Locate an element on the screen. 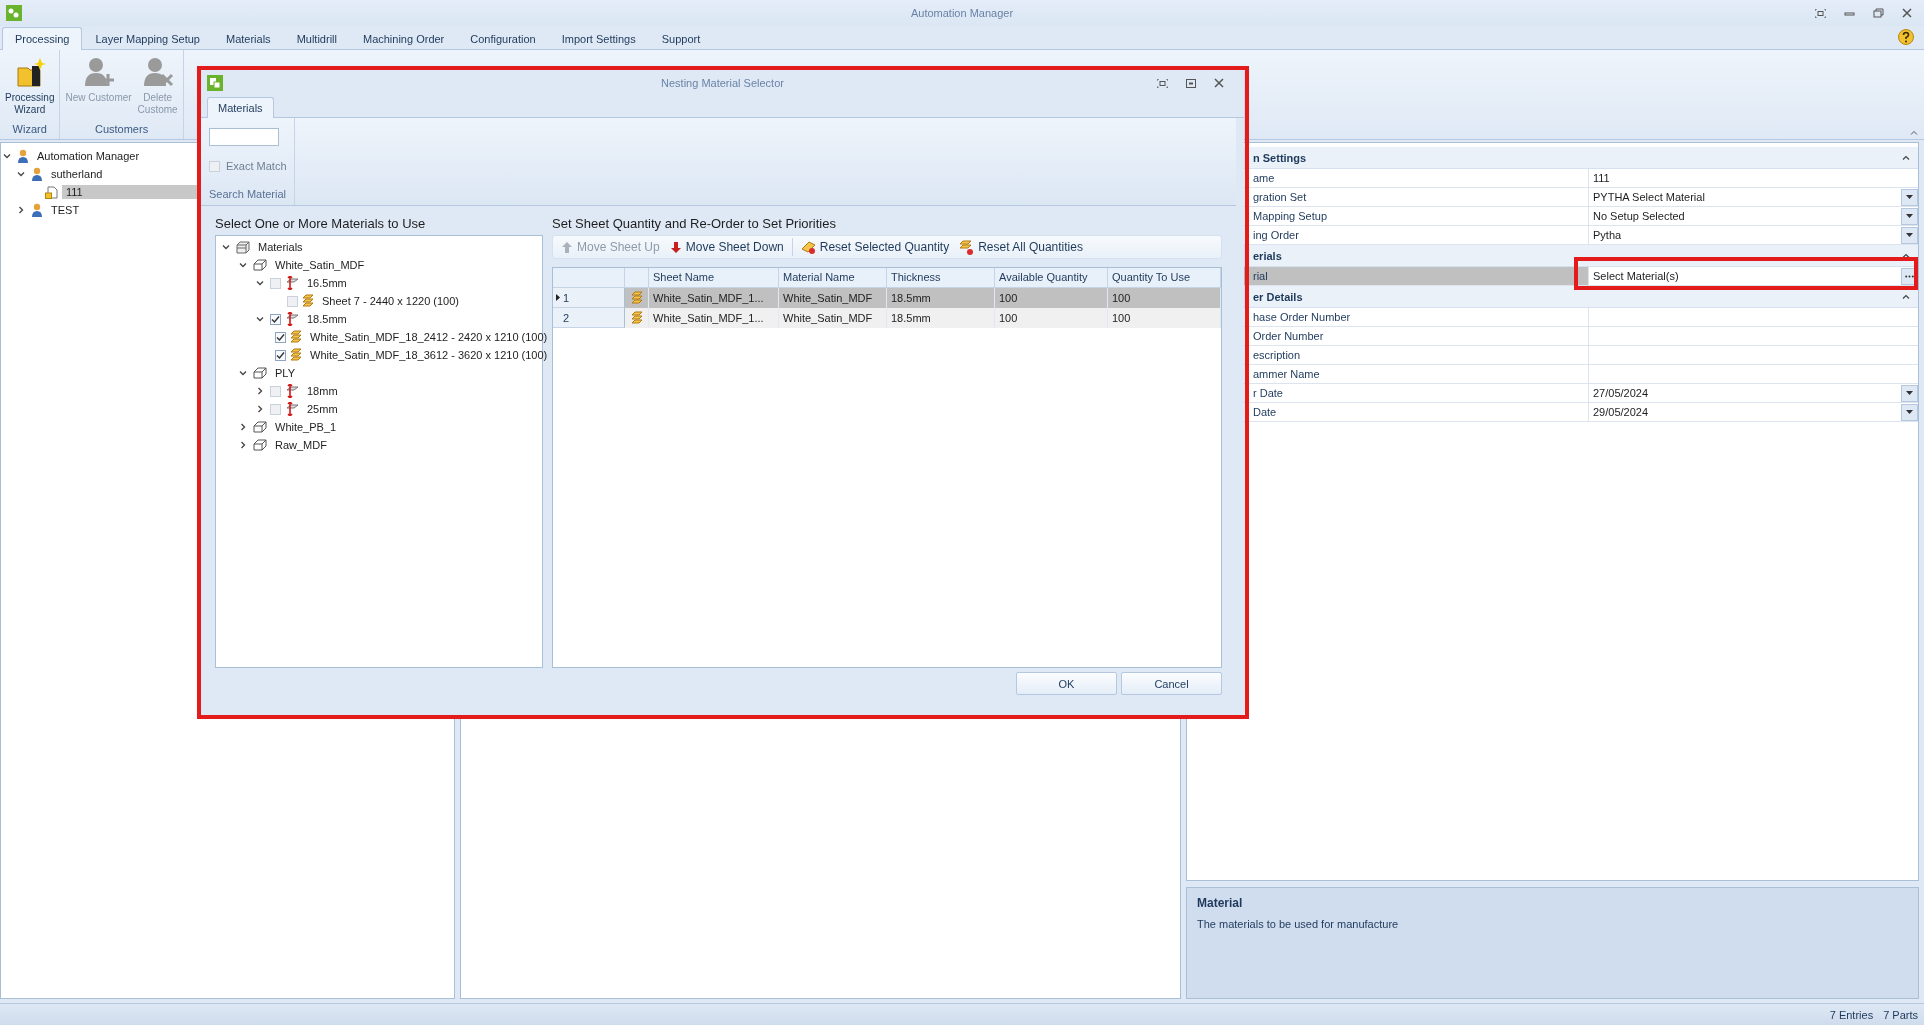 The height and width of the screenshot is (1025, 1924). ribbon-button: Processing Wizard is located at coordinates (30, 87).